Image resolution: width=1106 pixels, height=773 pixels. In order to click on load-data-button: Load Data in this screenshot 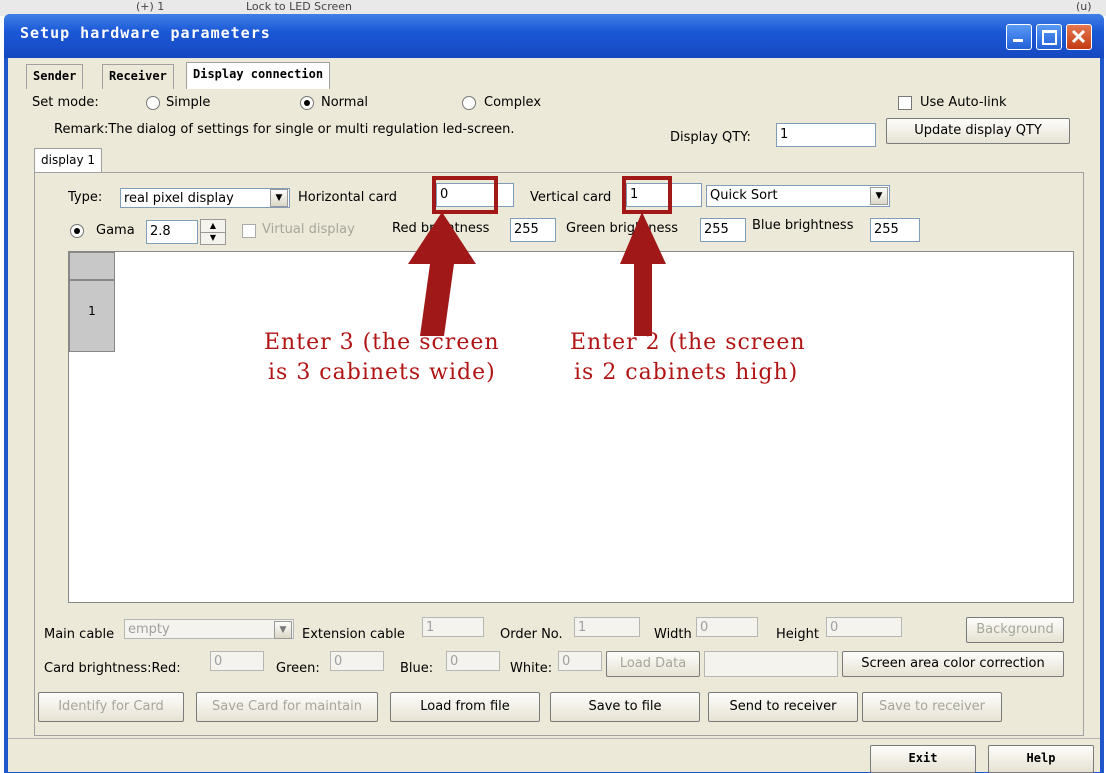, I will do `click(653, 664)`.